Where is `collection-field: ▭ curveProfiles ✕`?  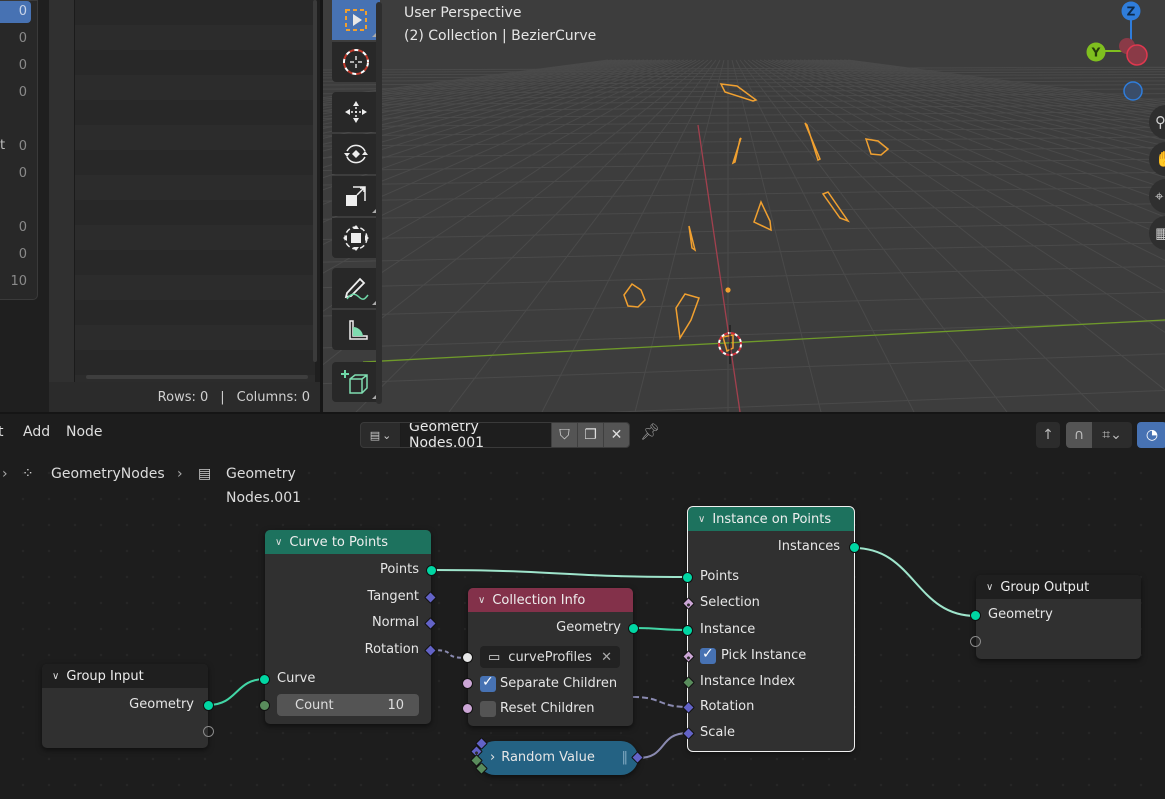 collection-field: ▭ curveProfiles ✕ is located at coordinates (550, 657).